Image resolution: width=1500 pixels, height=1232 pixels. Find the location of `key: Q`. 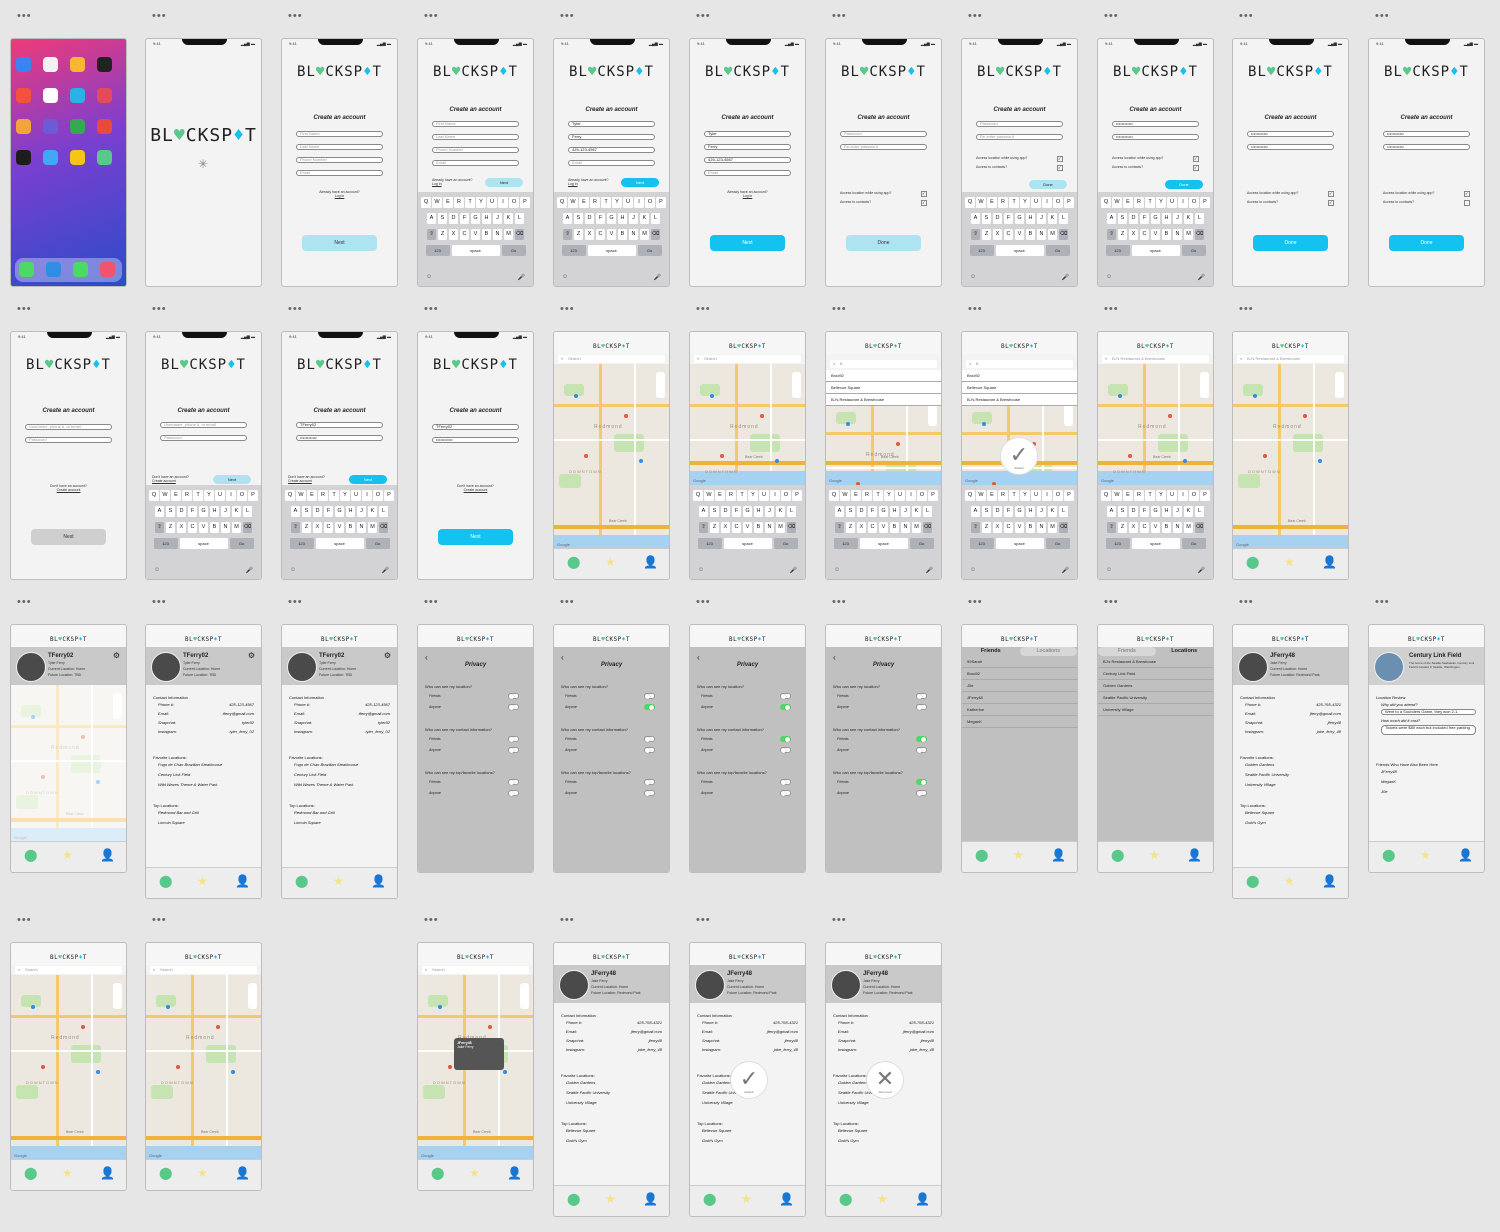

key: Q is located at coordinates (834, 495).